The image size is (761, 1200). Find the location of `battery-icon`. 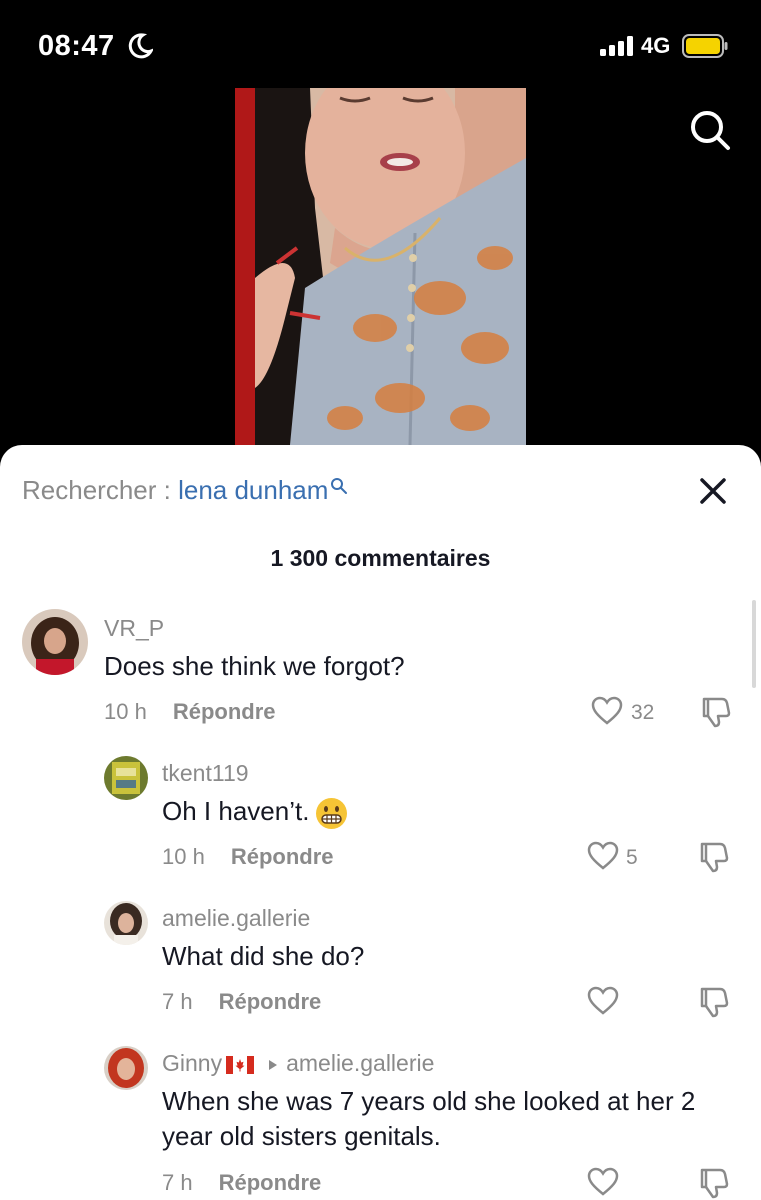

battery-icon is located at coordinates (705, 46).